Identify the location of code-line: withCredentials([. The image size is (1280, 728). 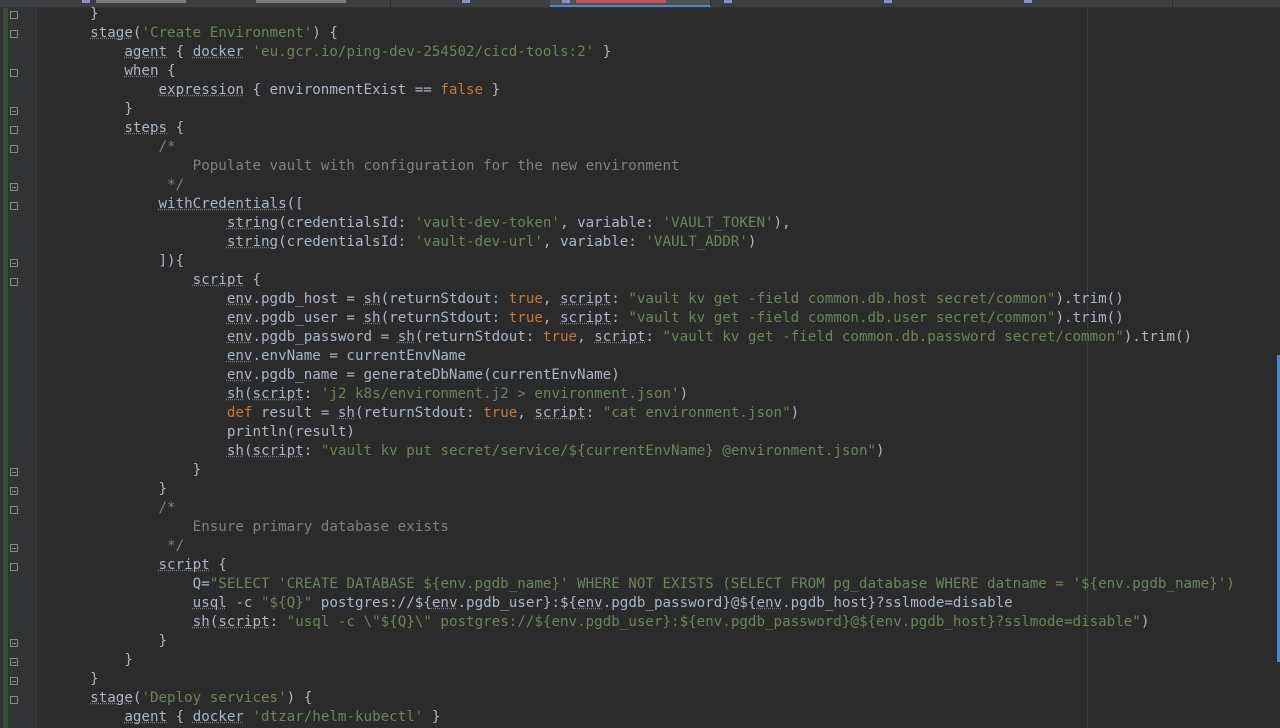
(180, 204).